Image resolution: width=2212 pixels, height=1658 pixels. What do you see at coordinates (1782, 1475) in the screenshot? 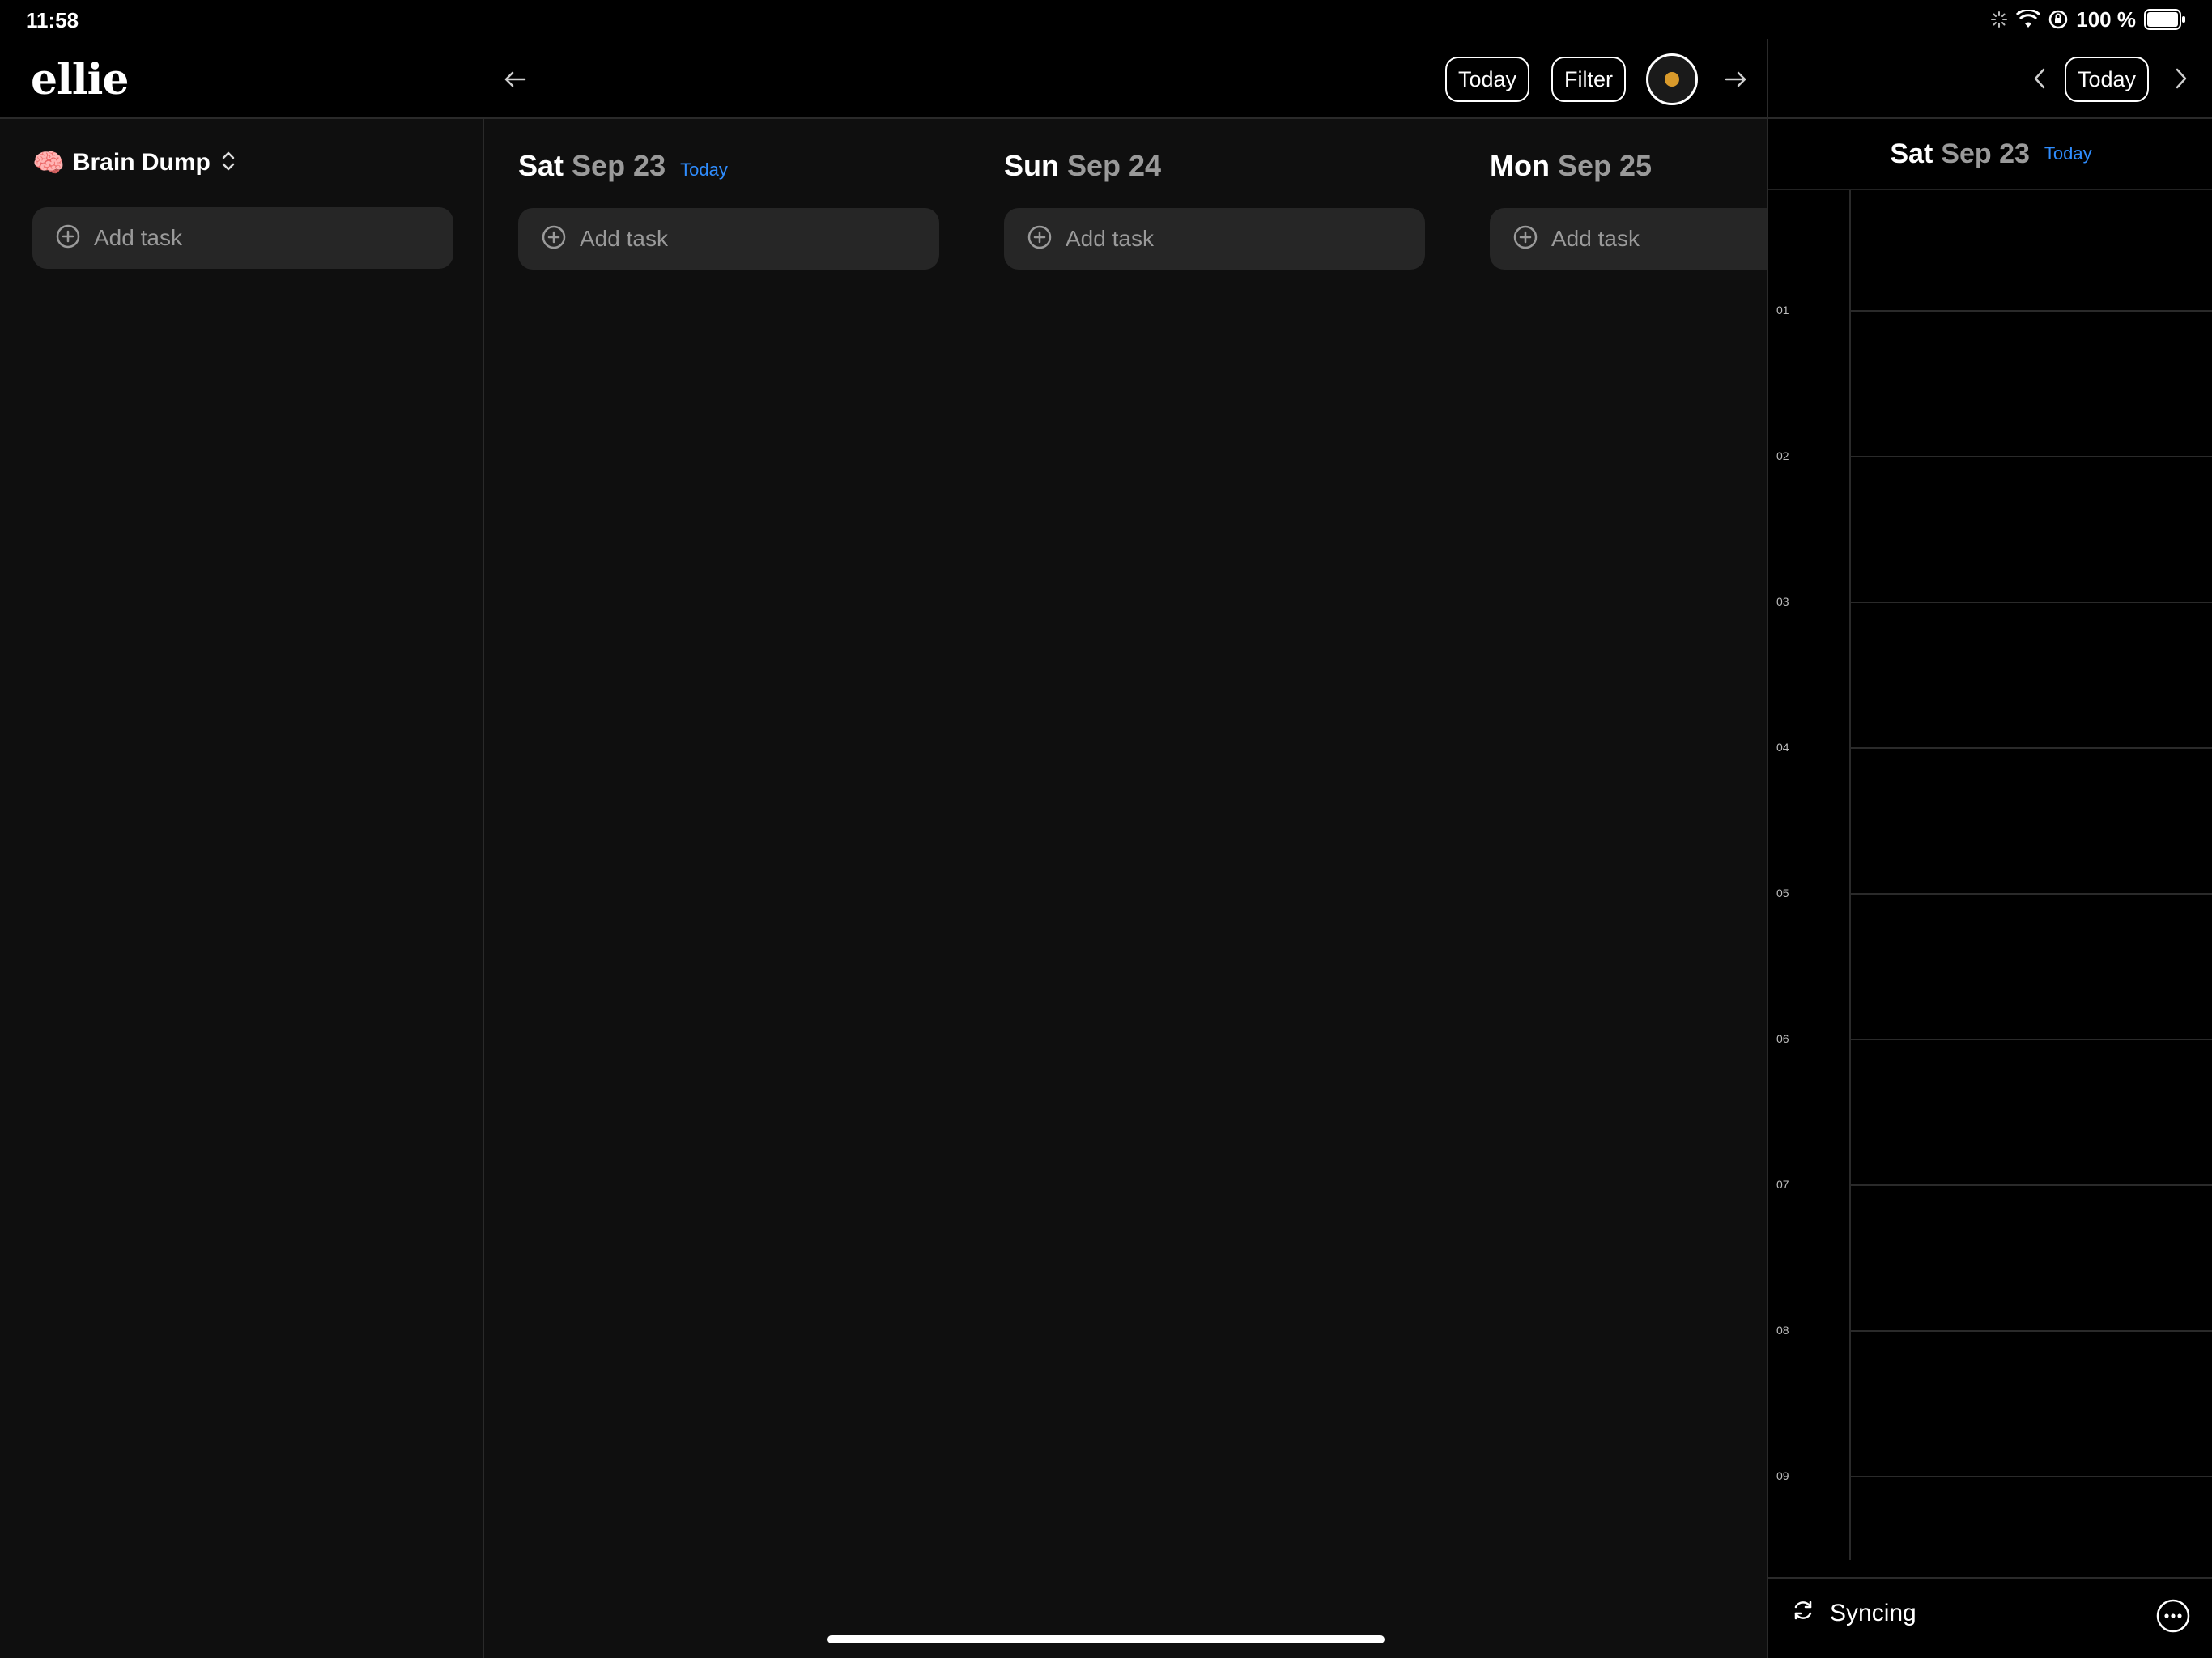
I see `hour-label: 09` at bounding box center [1782, 1475].